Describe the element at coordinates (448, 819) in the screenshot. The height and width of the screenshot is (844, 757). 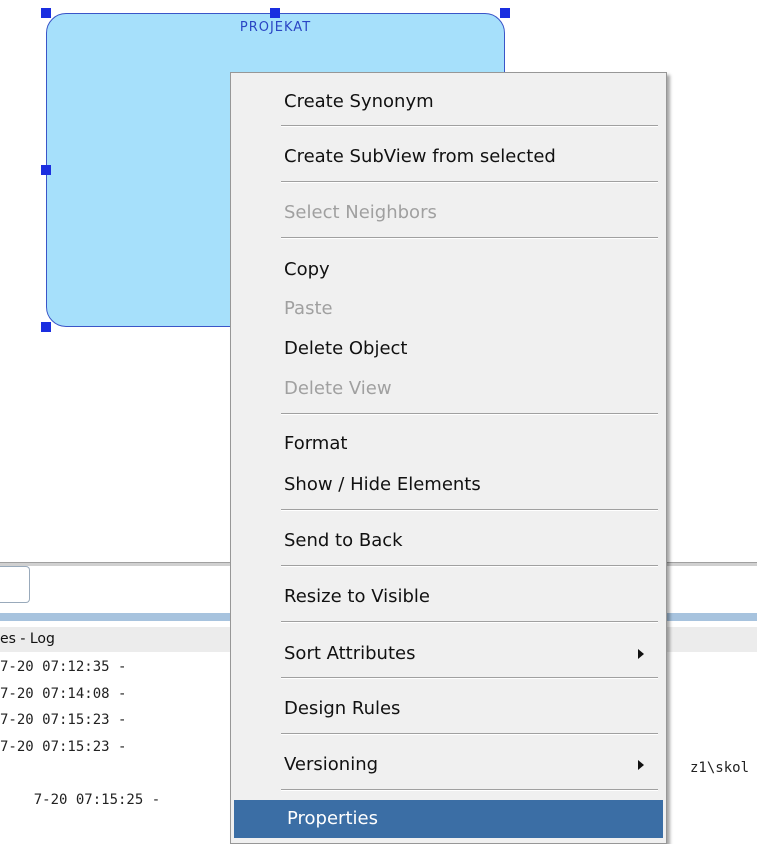
I see `menu-item-properties: Properties` at that location.